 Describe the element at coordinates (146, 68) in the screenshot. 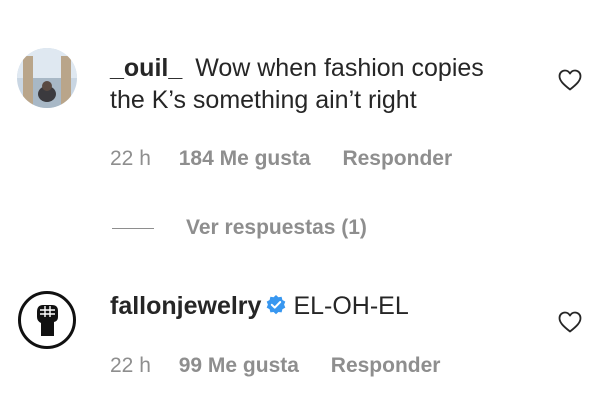

I see `comment-username: _ouil_` at that location.